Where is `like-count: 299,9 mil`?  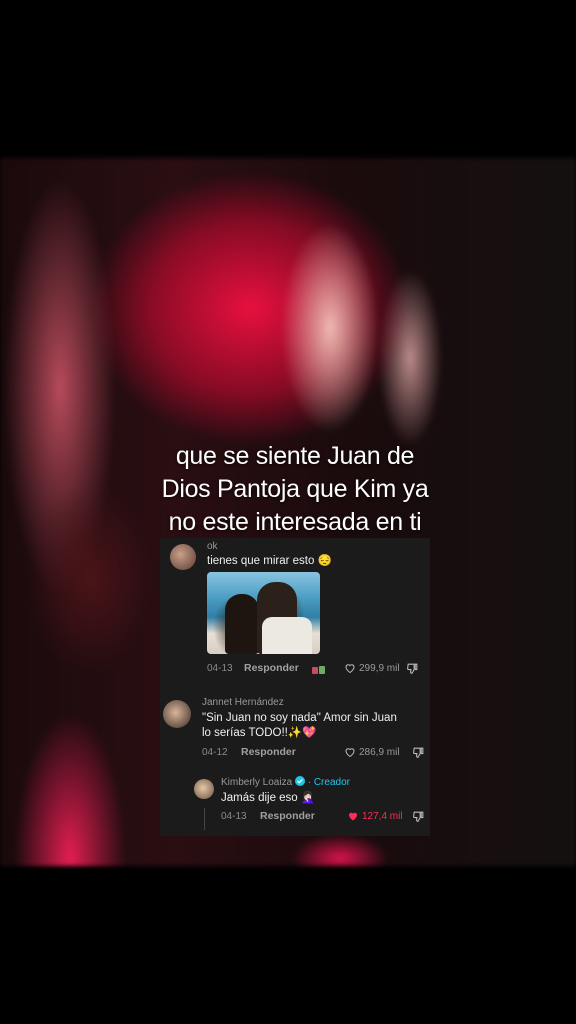 like-count: 299,9 mil is located at coordinates (379, 668).